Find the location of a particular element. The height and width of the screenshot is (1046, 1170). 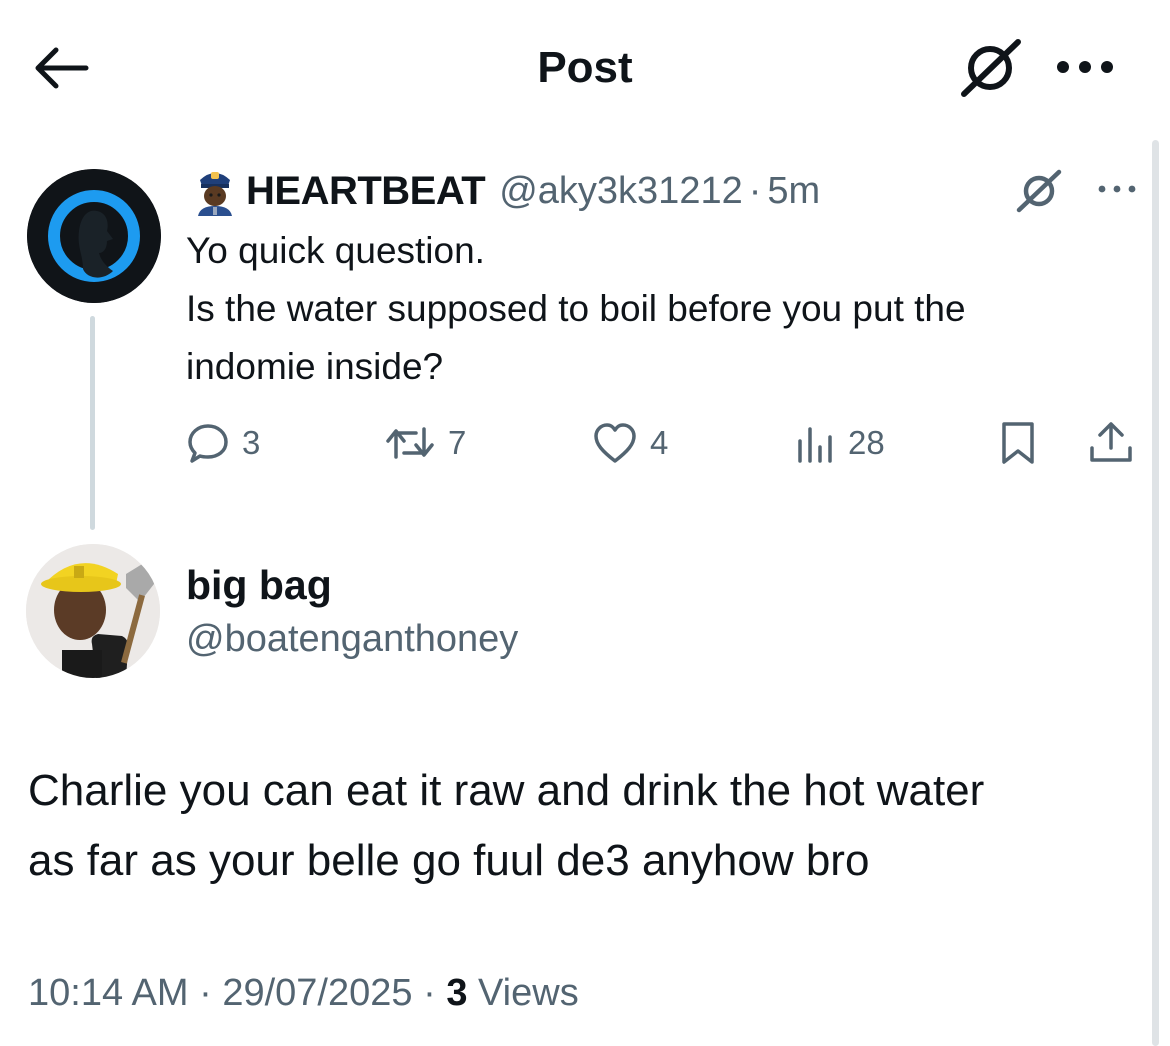

author-name: big bag is located at coordinates (259, 585).